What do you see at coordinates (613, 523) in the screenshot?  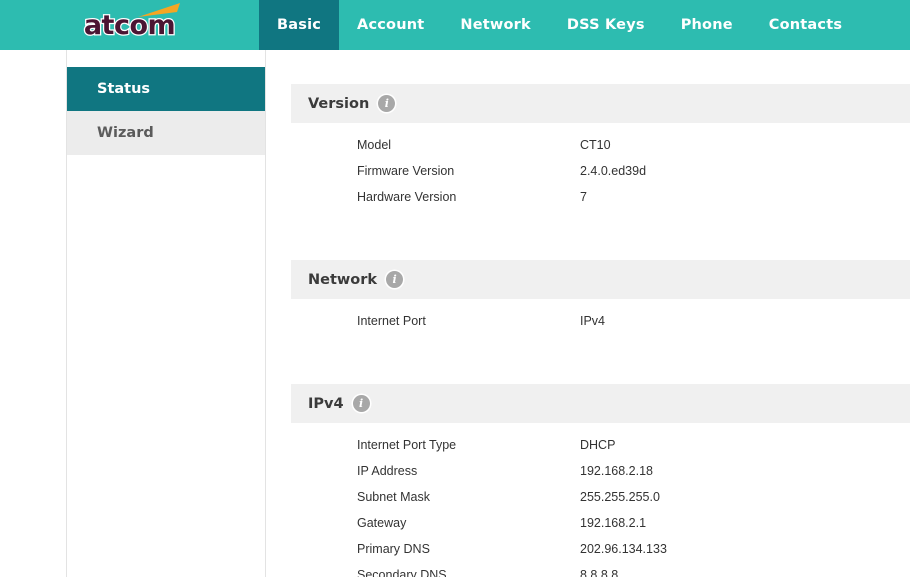 I see `row-value: 192.168.2.1` at bounding box center [613, 523].